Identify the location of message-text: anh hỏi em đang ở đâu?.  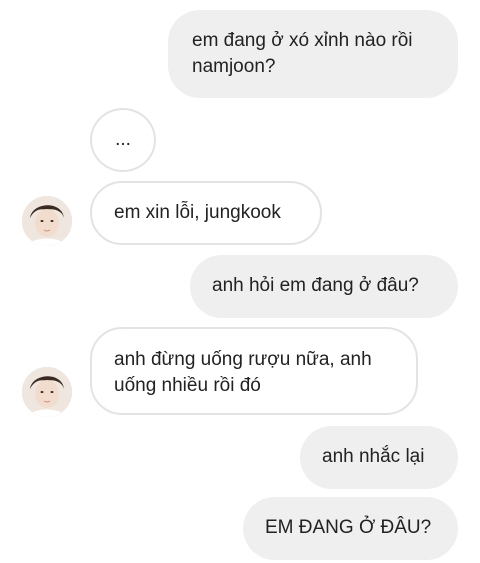
(315, 285).